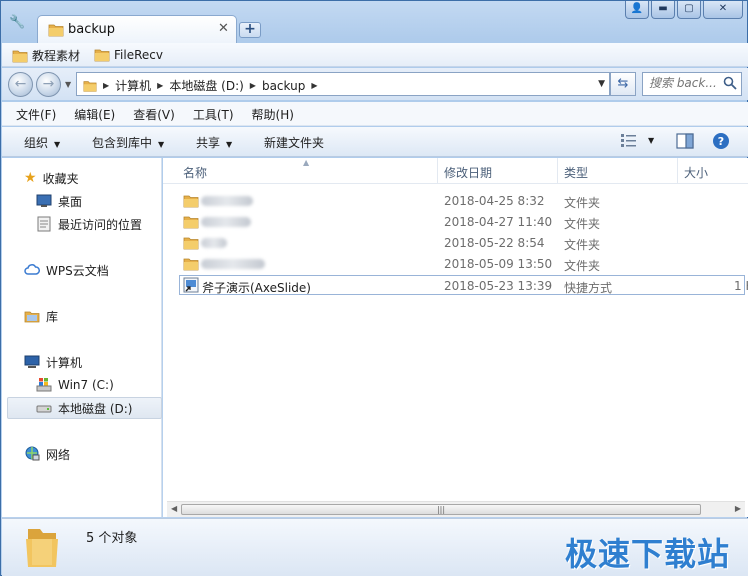 Image resolution: width=748 pixels, height=576 pixels. I want to click on new-tab-button: +, so click(250, 30).